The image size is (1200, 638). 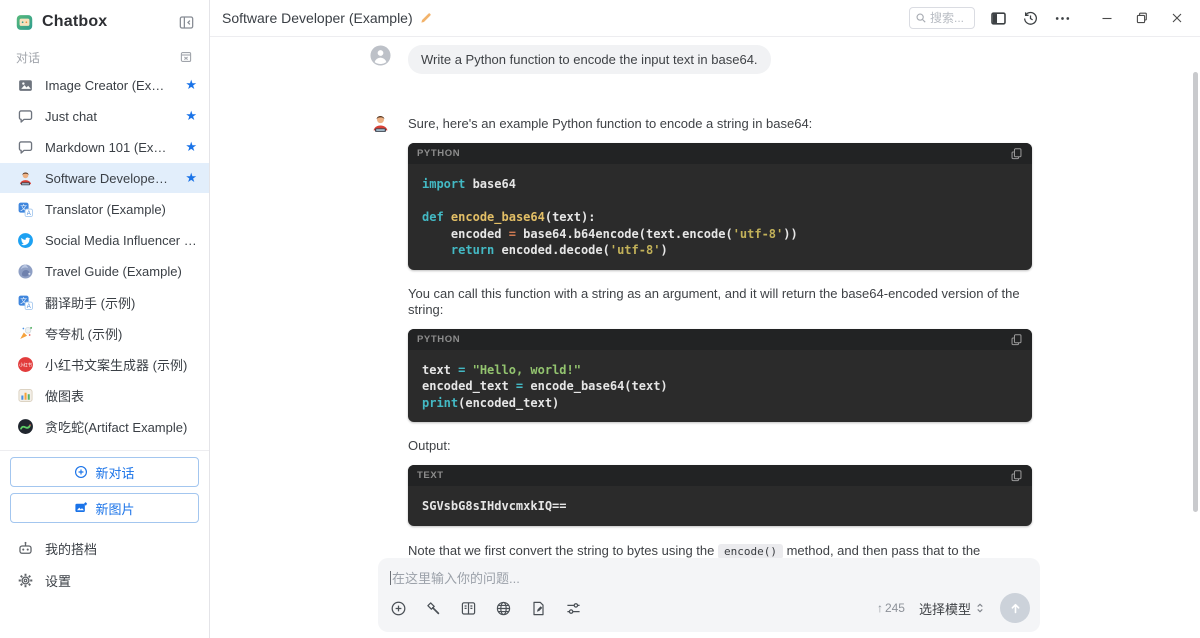 What do you see at coordinates (25, 580) in the screenshot?
I see `gear-icon` at bounding box center [25, 580].